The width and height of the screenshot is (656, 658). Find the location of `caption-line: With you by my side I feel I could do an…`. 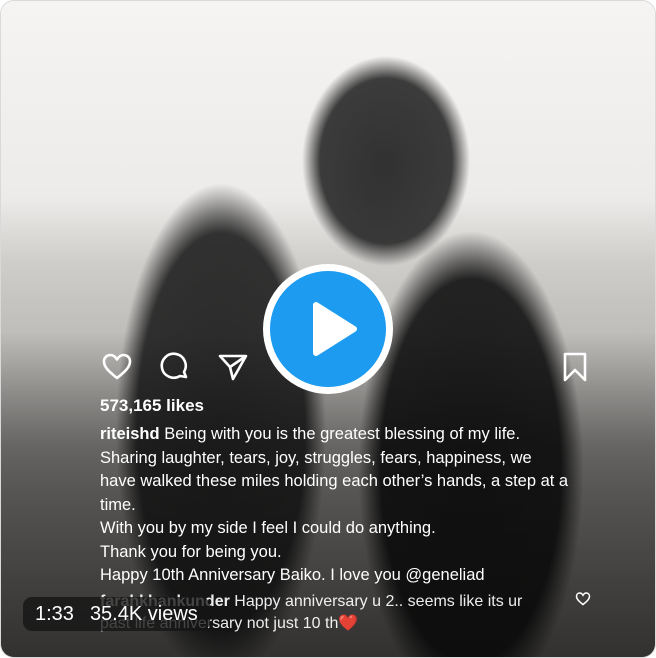

caption-line: With you by my side I feel I could do an… is located at coordinates (268, 528).